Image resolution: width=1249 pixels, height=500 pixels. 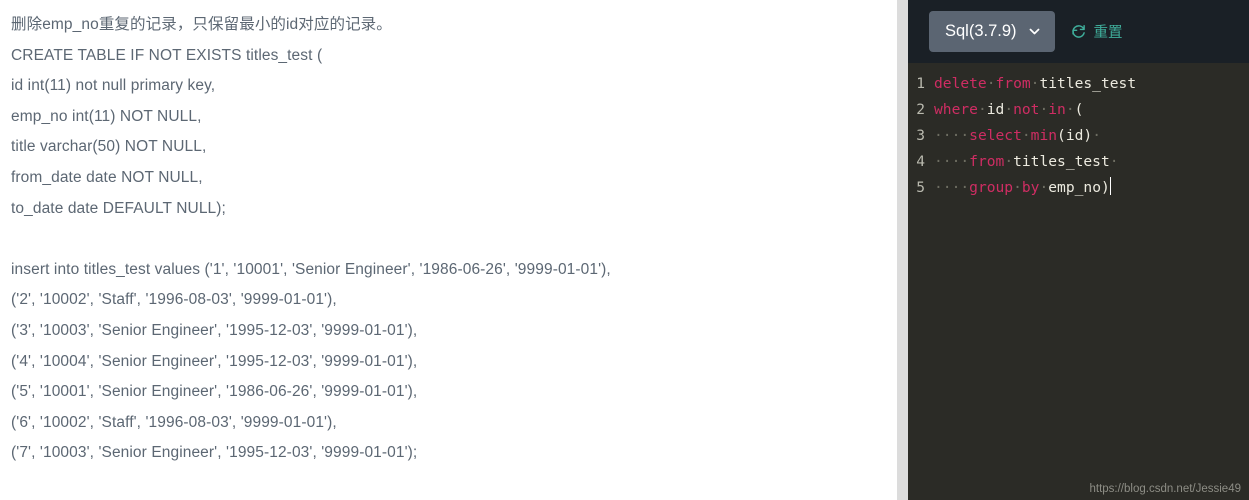 I want to click on problem-line: id int(11) not null primary key,, so click(x=113, y=86).